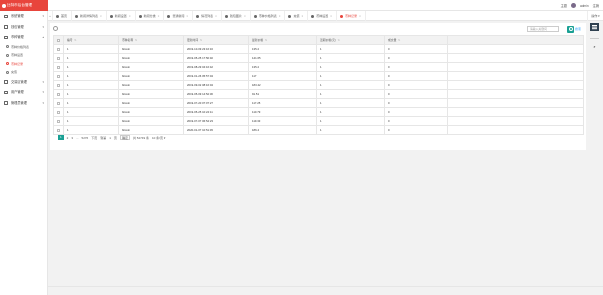  What do you see at coordinates (282, 121) in the screenshot?
I see `cell-latest-price: 119.33` at bounding box center [282, 121].